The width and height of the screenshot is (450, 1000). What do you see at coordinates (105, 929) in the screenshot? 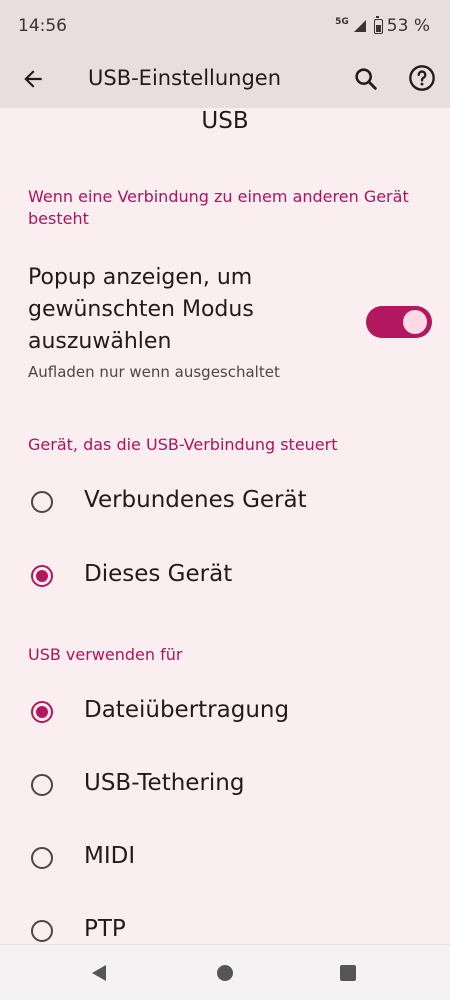
I see `radio-label: PTP` at bounding box center [105, 929].